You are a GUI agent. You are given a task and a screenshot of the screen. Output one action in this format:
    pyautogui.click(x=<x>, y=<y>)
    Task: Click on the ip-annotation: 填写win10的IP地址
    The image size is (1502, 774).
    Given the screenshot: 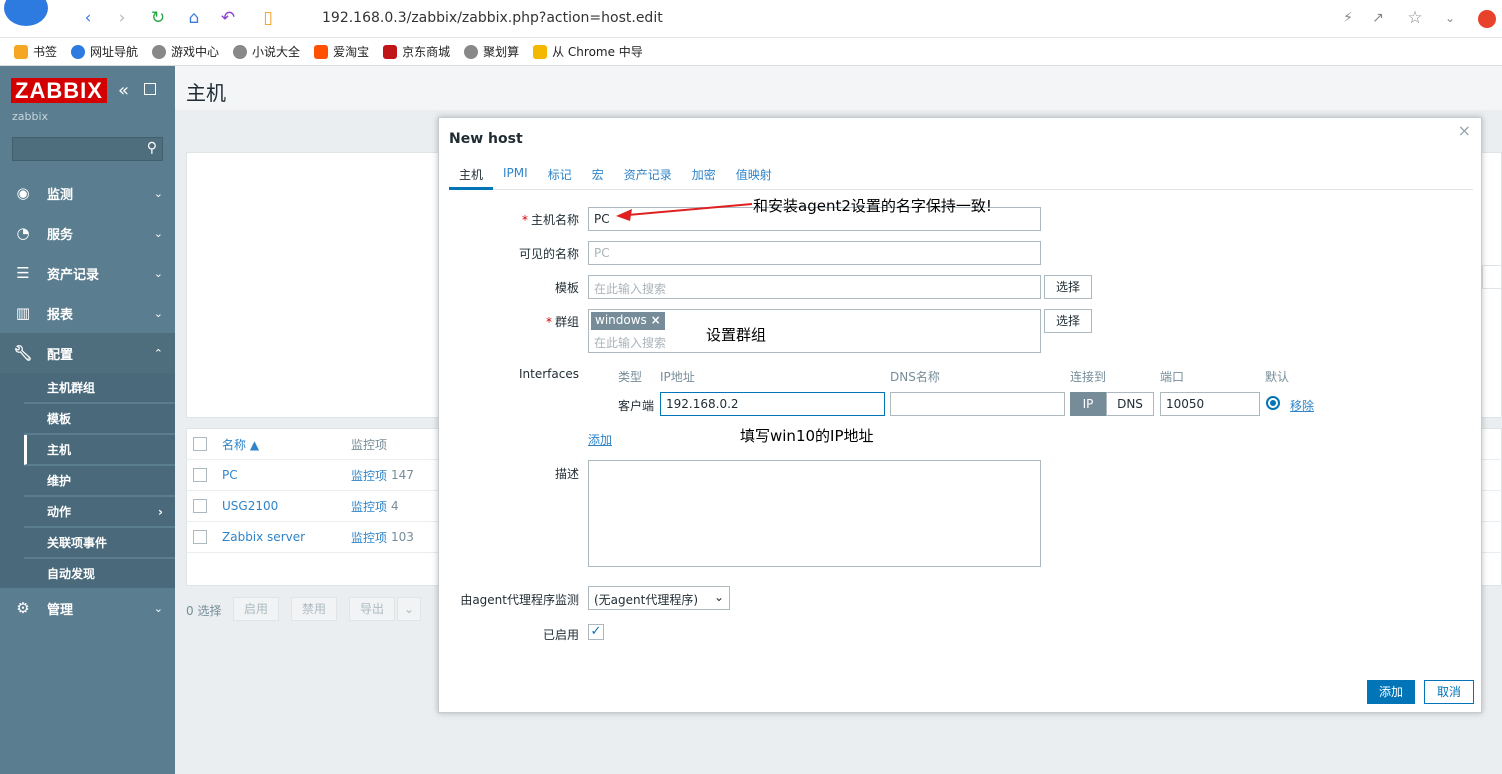 What is the action you would take?
    pyautogui.click(x=807, y=436)
    